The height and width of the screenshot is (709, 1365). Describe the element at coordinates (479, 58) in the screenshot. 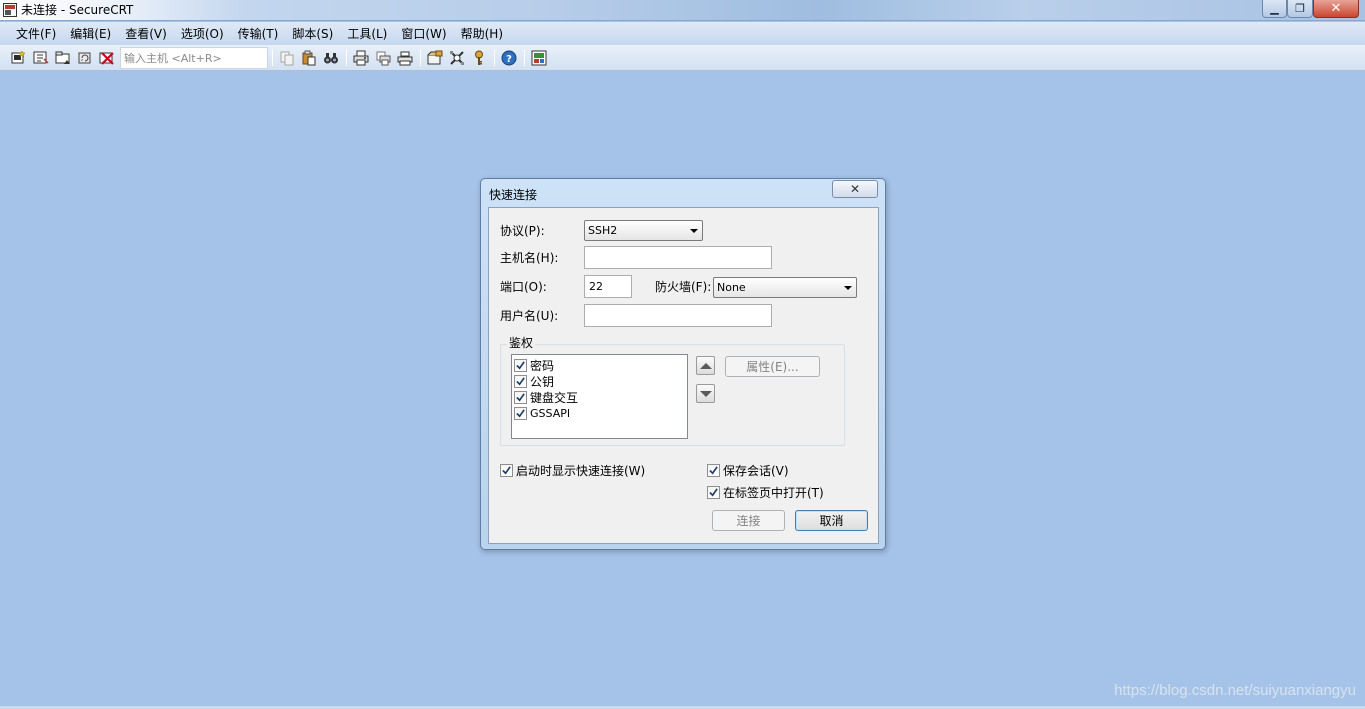

I see `keymap-icon` at that location.